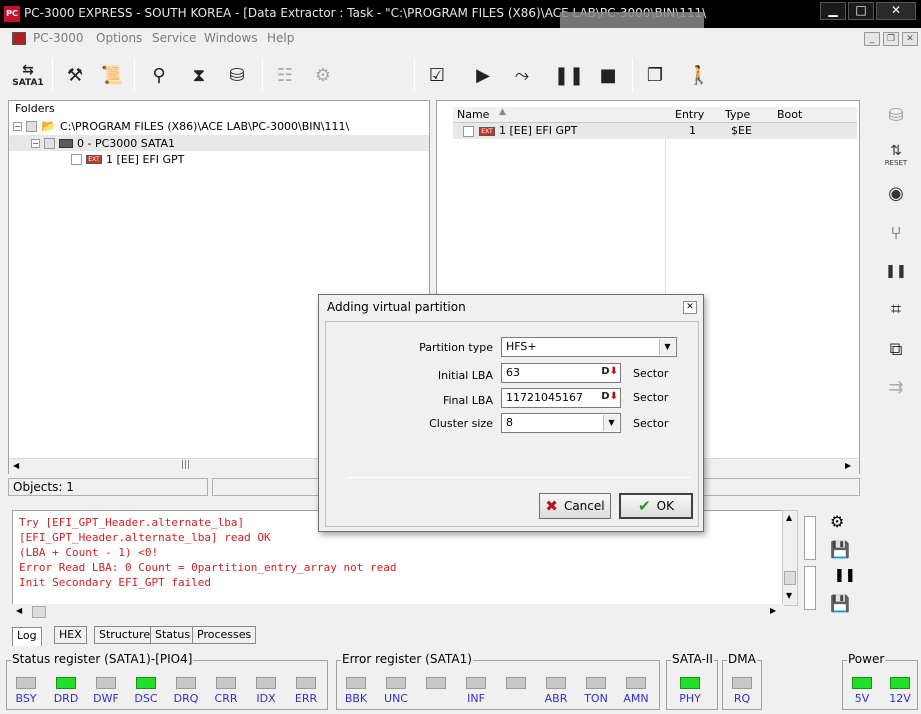  I want to click on log-export-button: 💾, so click(840, 603).